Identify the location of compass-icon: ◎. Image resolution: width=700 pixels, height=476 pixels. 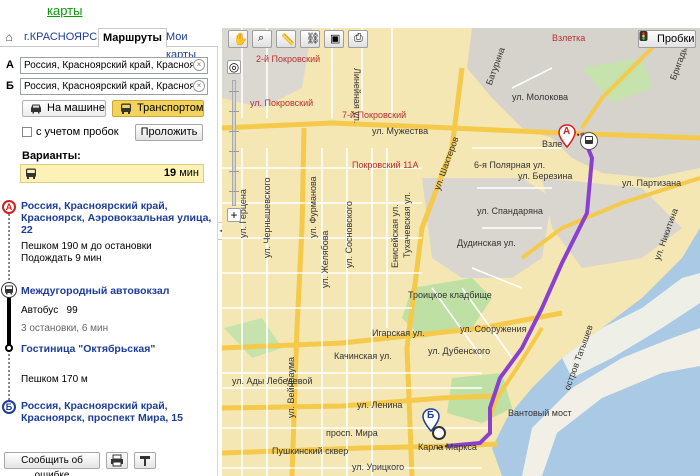
(234, 67).